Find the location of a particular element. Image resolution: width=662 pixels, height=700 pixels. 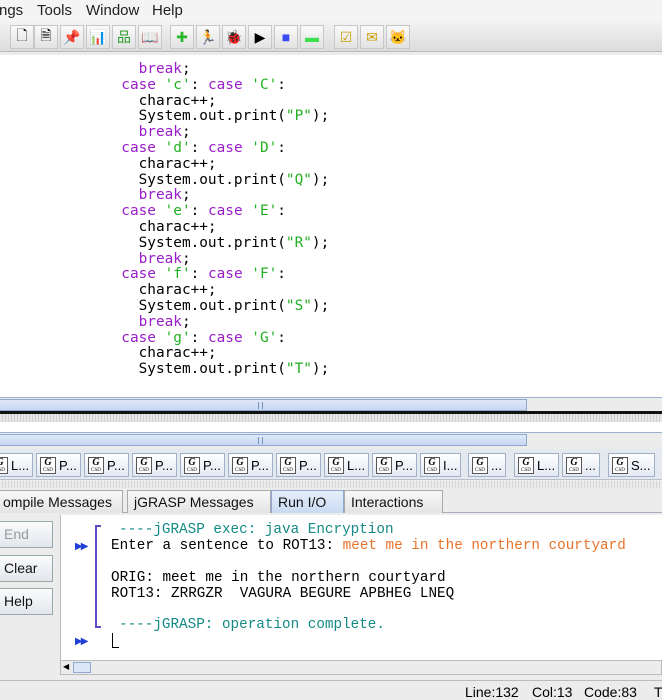

hierarchy-icon: 品 is located at coordinates (124, 37).